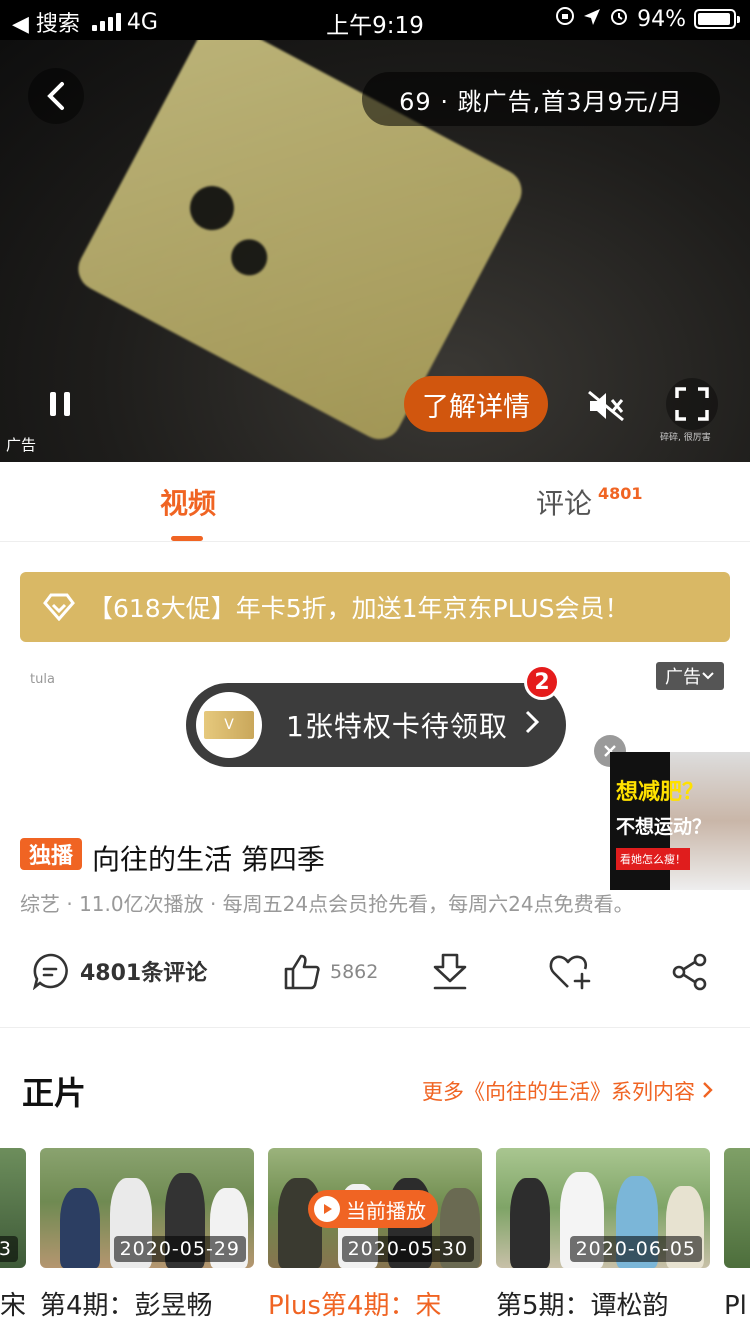 Image resolution: width=750 pixels, height=1334 pixels. Describe the element at coordinates (187, 538) in the screenshot. I see `active-tab-indicator` at that location.